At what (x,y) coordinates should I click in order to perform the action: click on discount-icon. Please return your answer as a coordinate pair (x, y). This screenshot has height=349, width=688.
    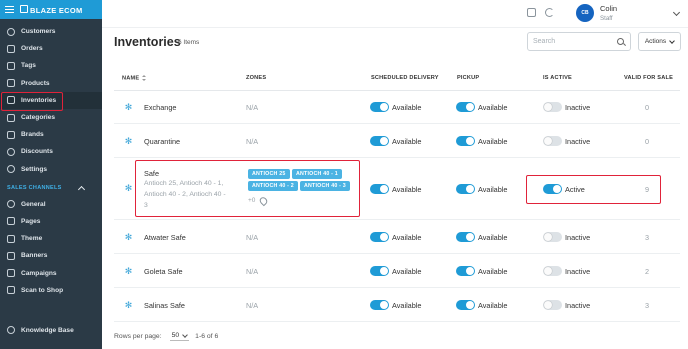
    Looking at the image, I should click on (11, 151).